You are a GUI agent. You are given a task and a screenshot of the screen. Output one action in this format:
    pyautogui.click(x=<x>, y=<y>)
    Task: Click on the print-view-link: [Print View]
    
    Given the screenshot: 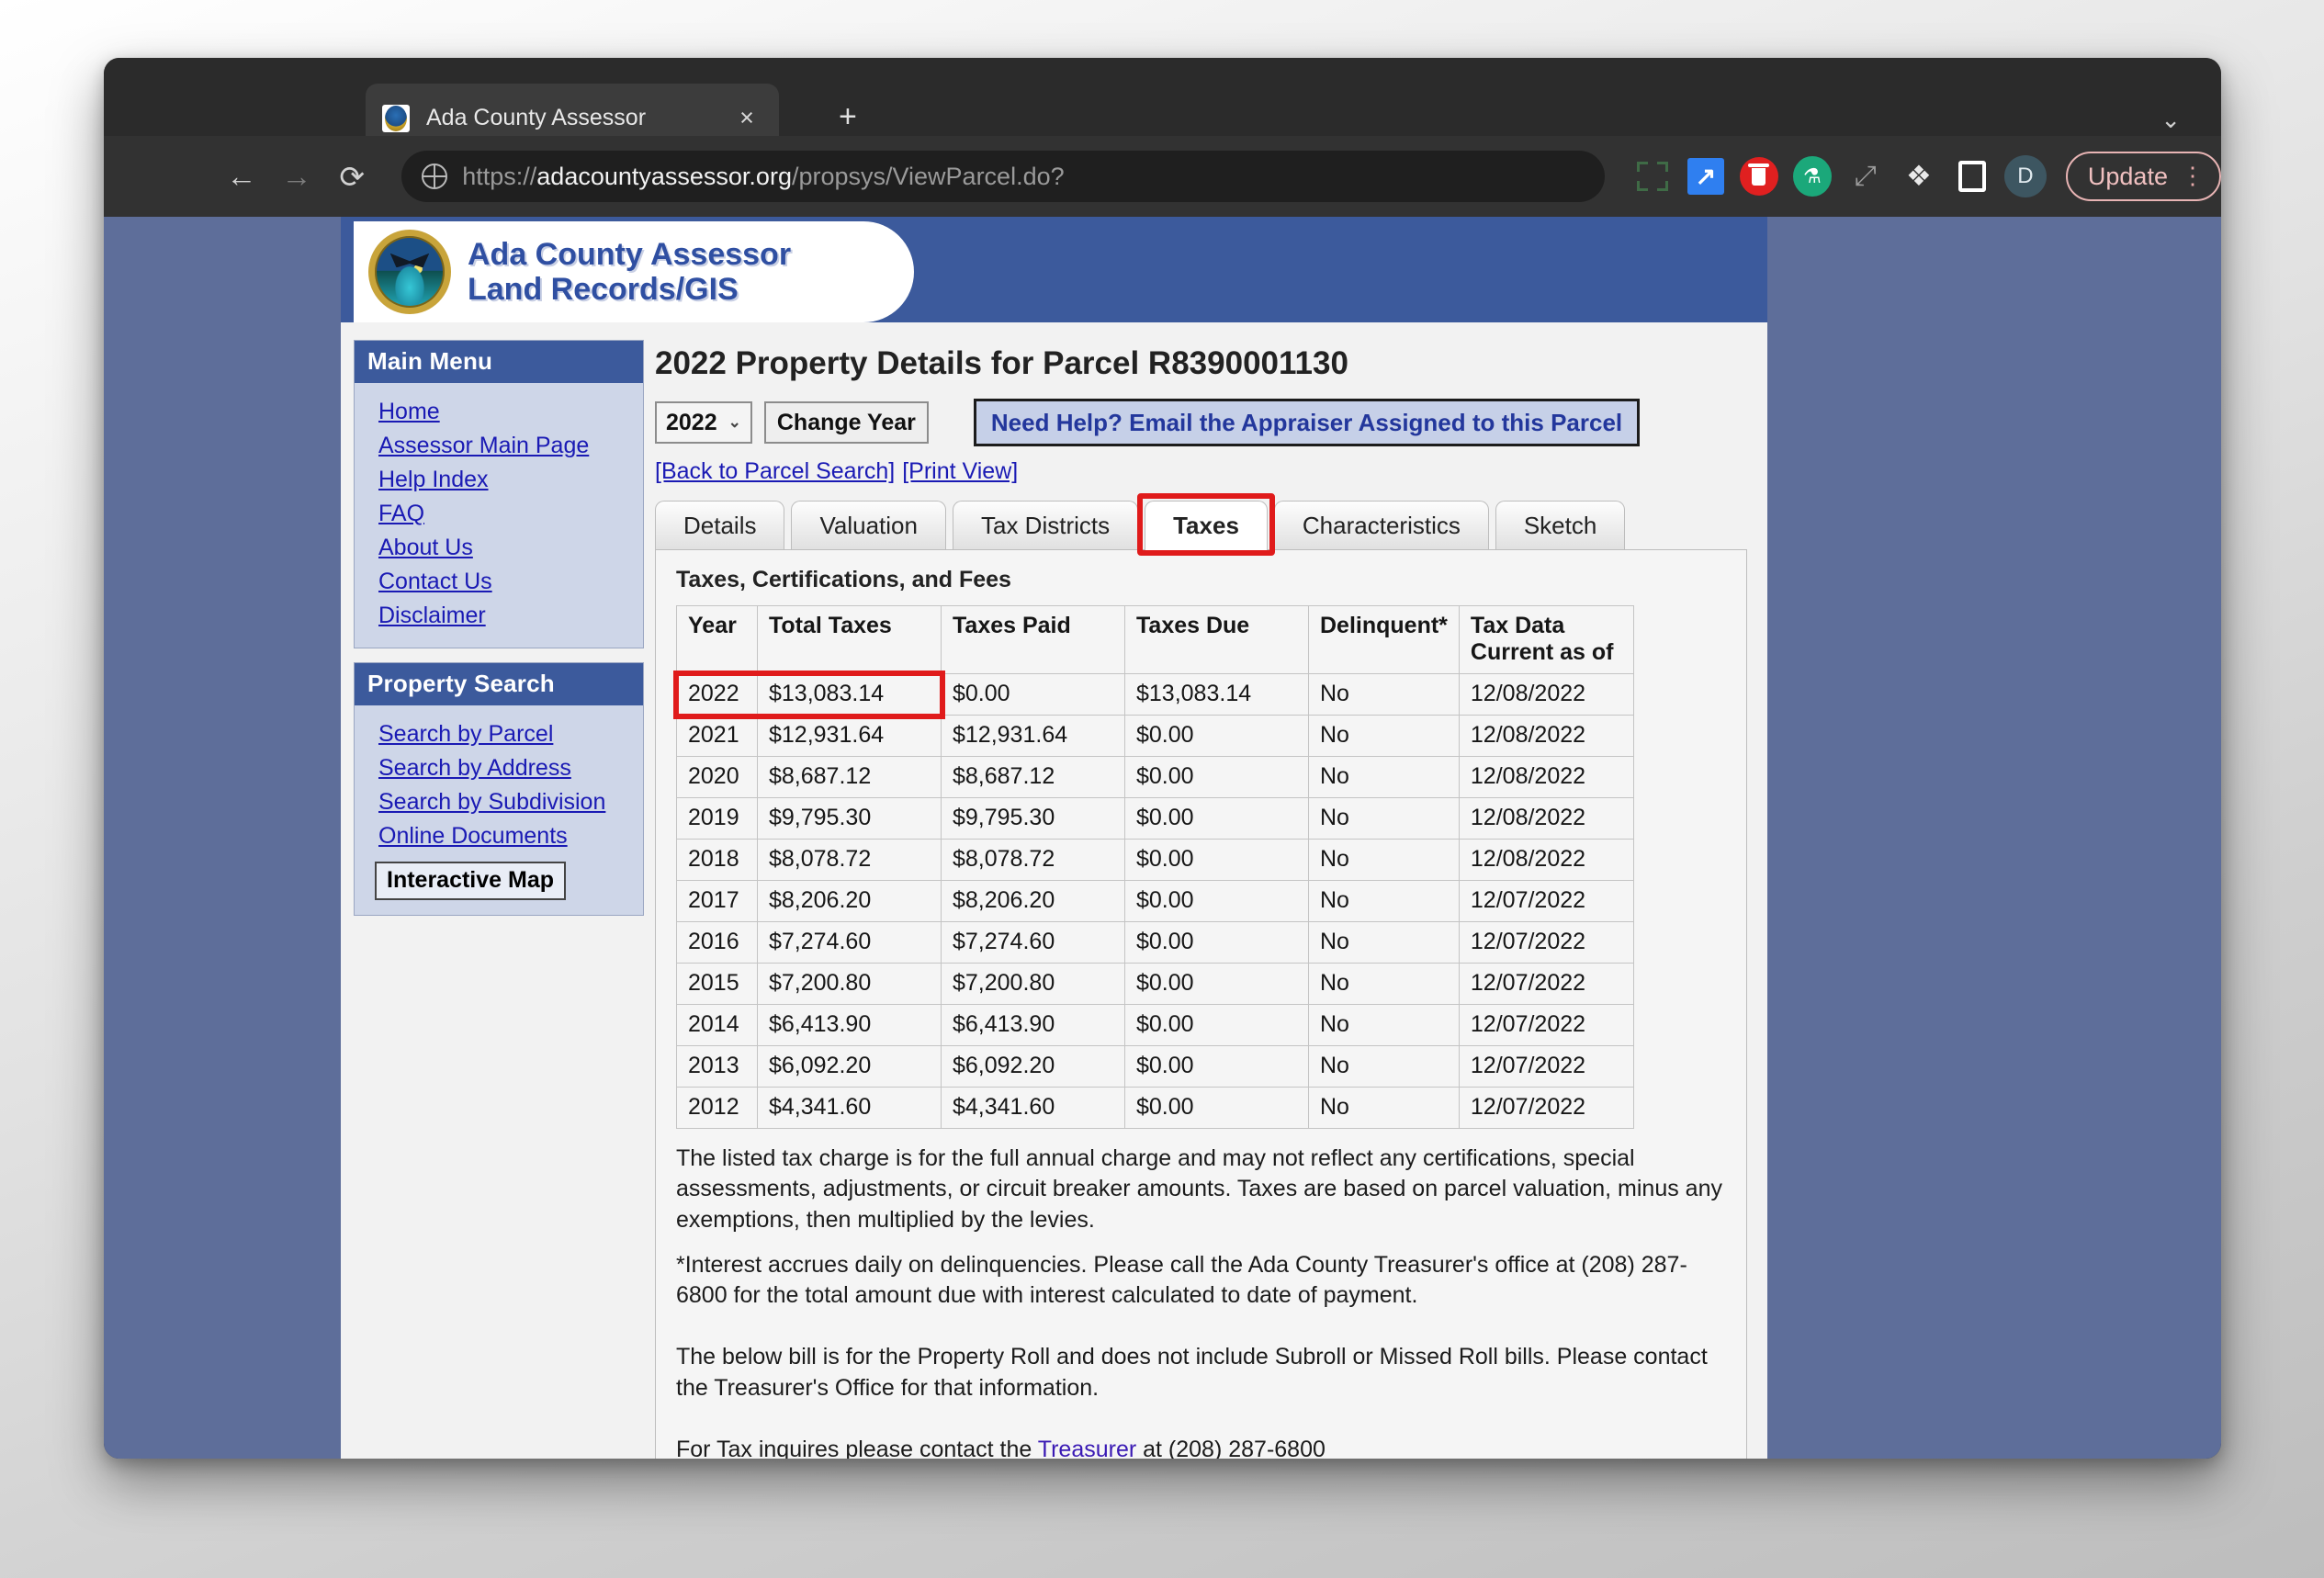 What is the action you would take?
    pyautogui.click(x=960, y=471)
    